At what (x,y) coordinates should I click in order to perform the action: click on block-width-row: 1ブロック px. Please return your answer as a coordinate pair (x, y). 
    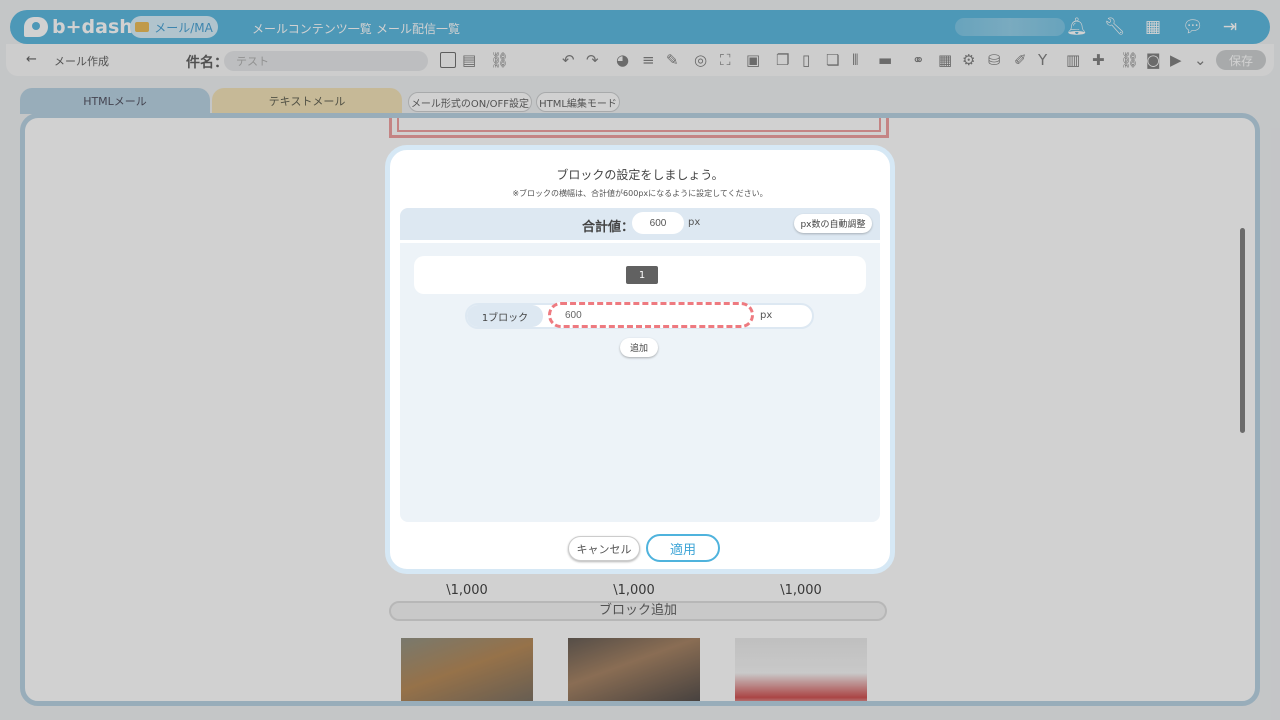
    Looking at the image, I should click on (639, 315).